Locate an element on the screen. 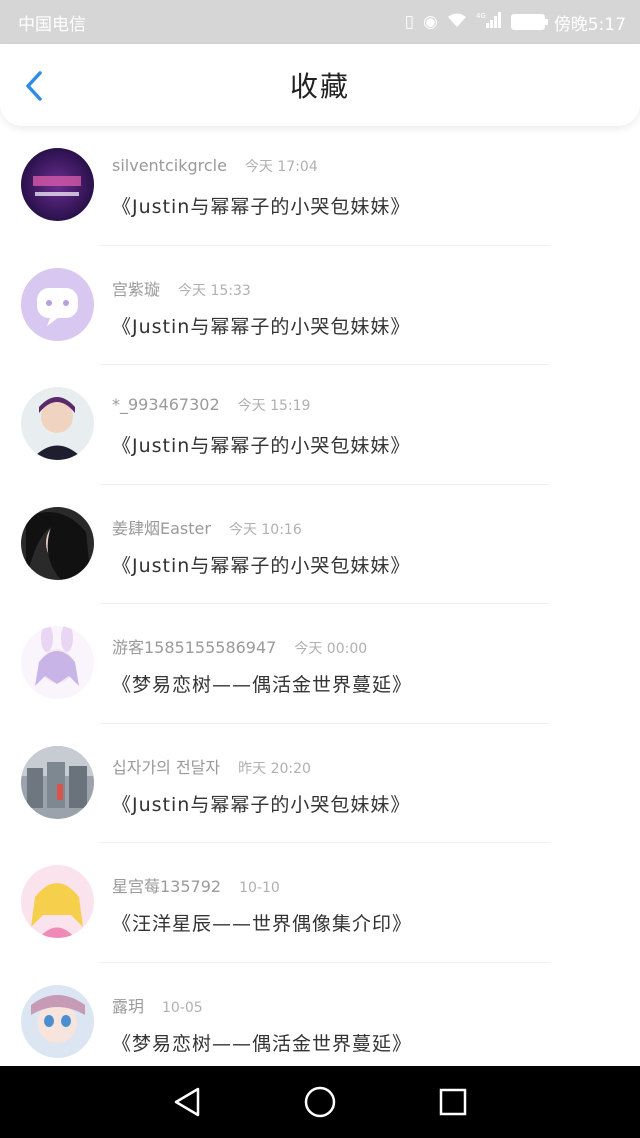 The image size is (640, 1138). signal-icon: 4G is located at coordinates (489, 22).